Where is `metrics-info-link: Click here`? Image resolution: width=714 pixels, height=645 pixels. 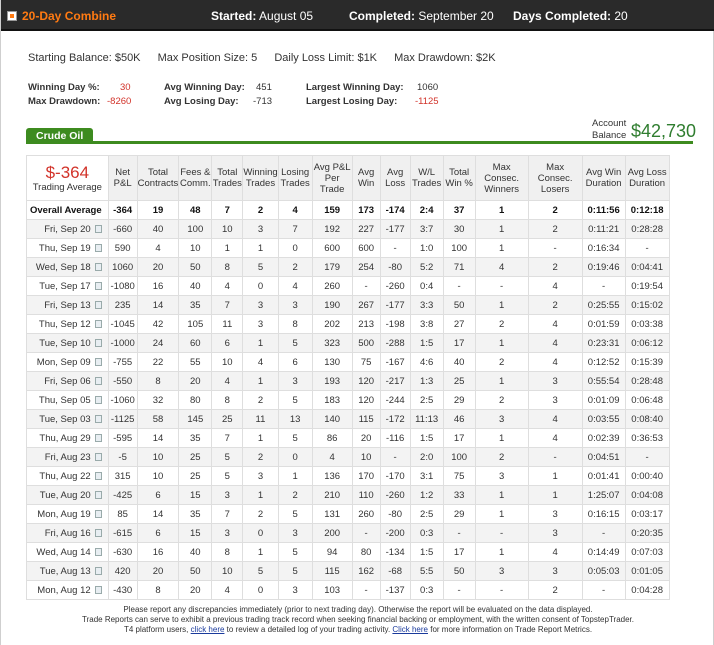
metrics-info-link: Click here is located at coordinates (410, 629).